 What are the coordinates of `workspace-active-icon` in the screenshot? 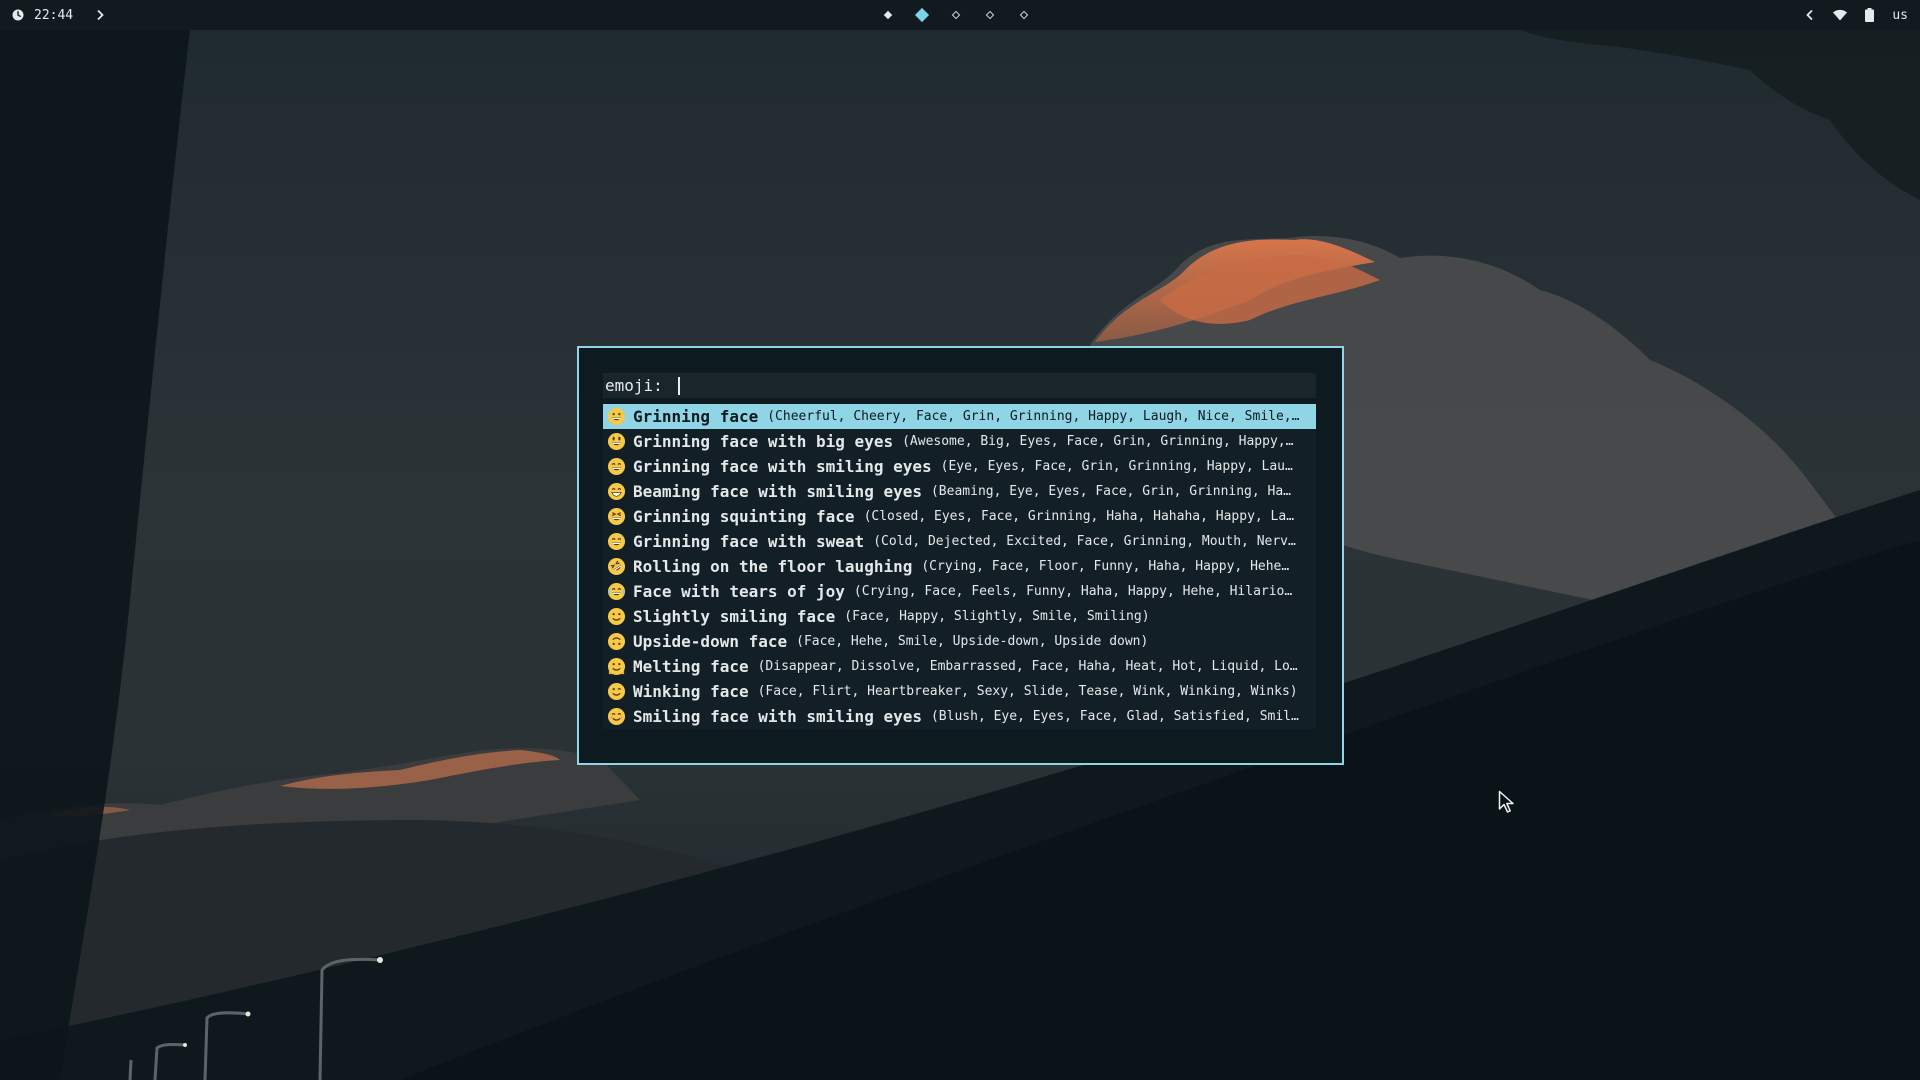 It's located at (922, 15).